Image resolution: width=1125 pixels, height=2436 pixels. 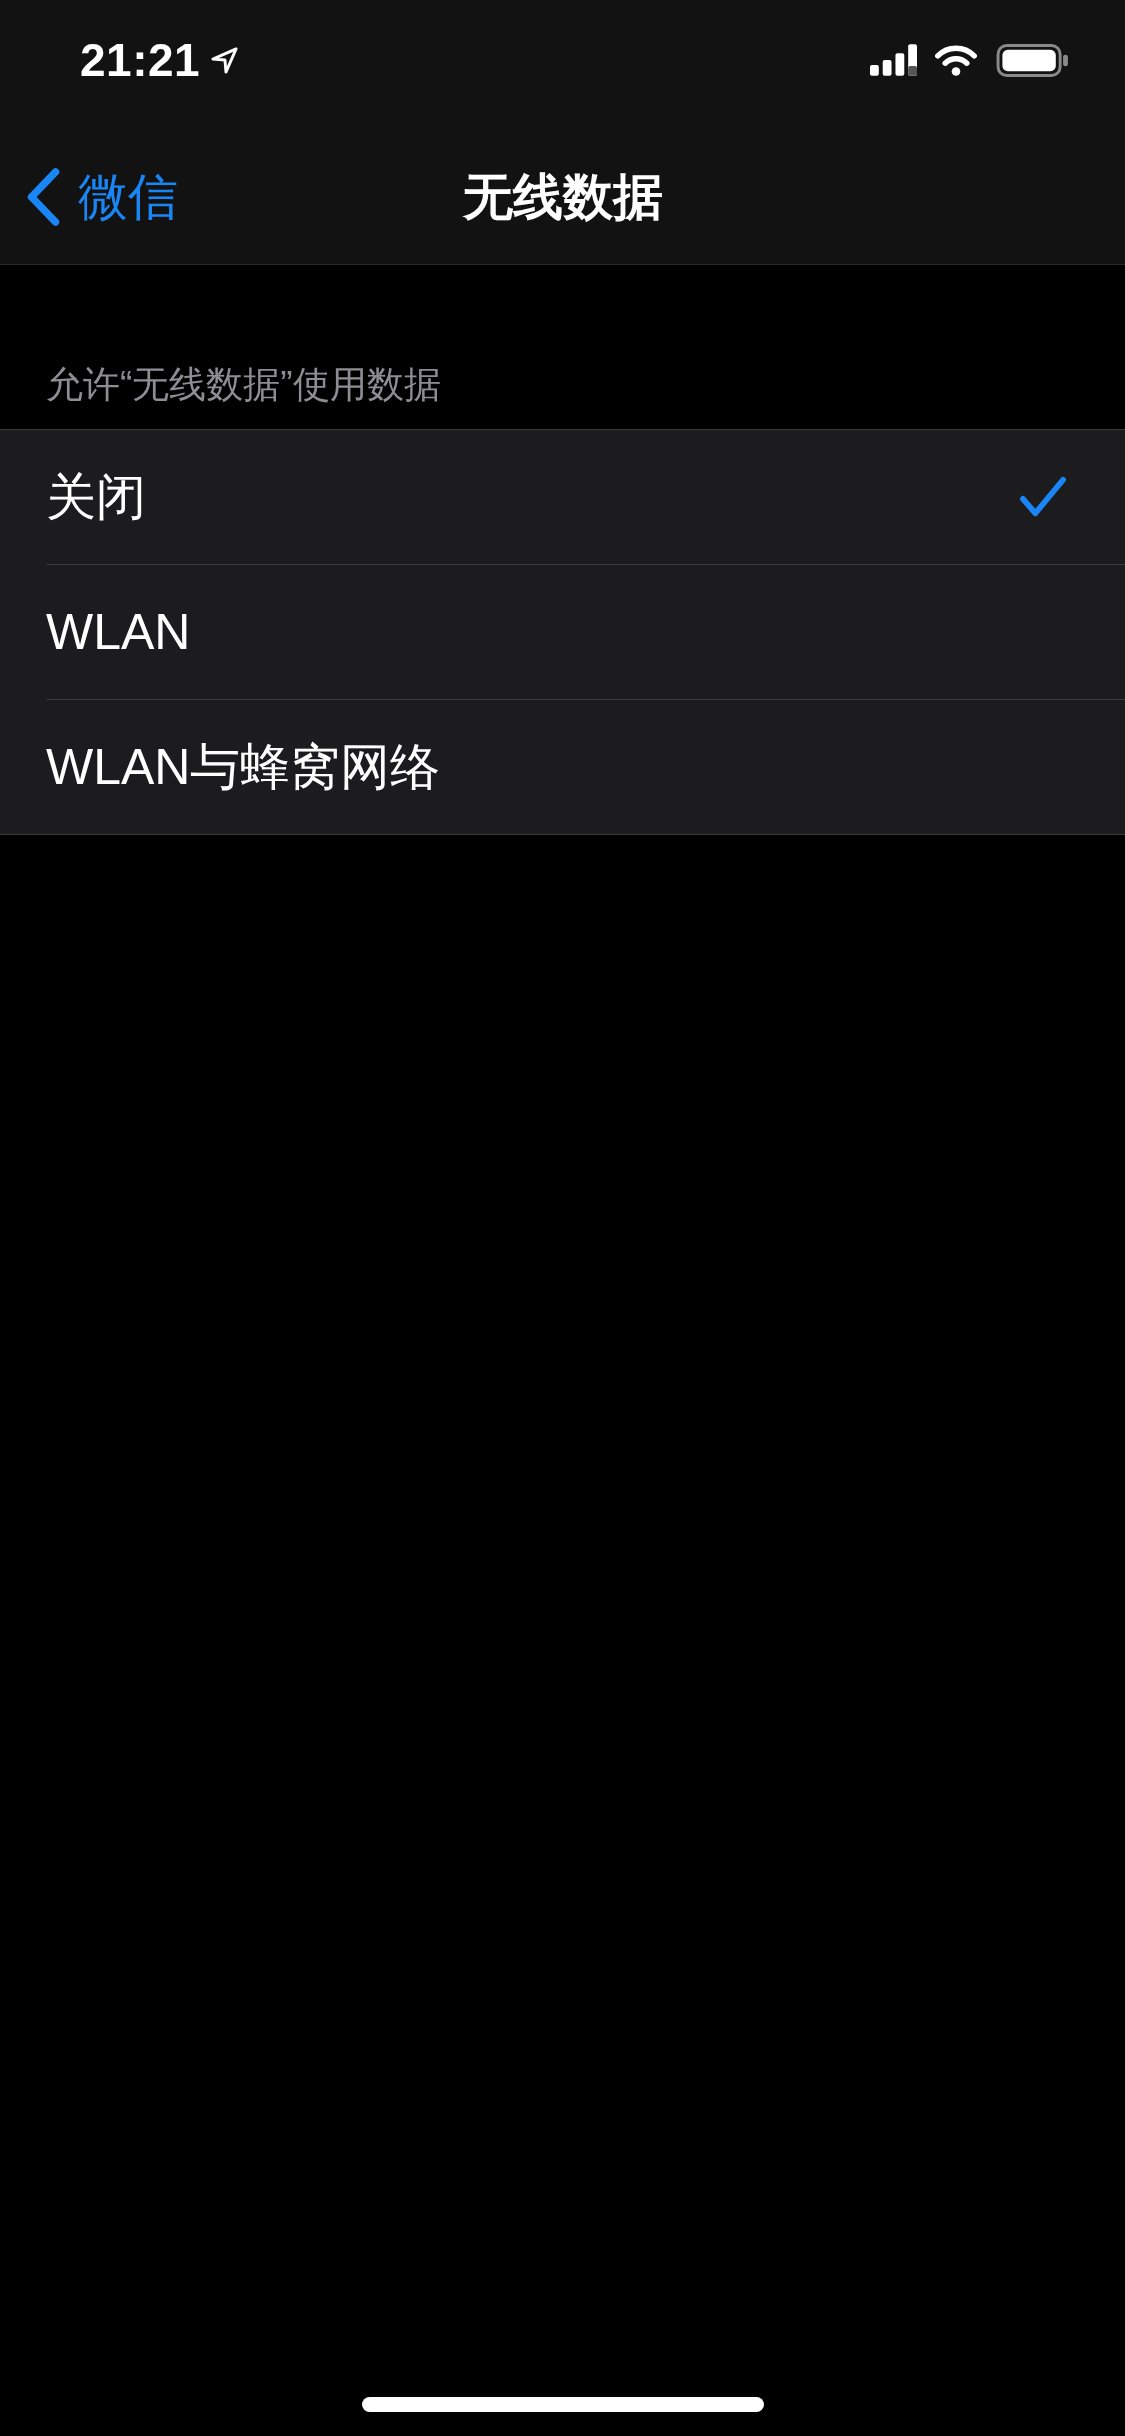 What do you see at coordinates (562, 497) in the screenshot?
I see `option-row: 关闭` at bounding box center [562, 497].